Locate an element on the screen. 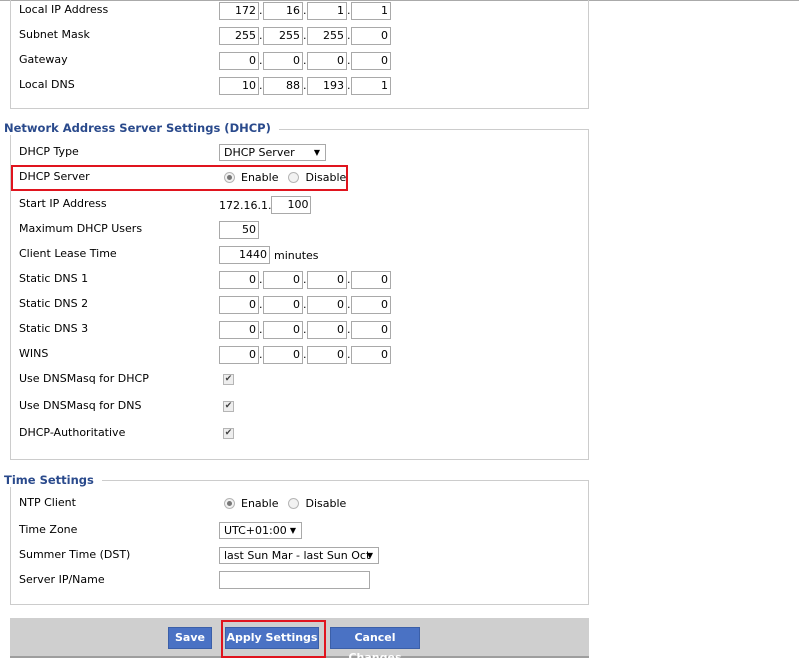  lease-time-label: Client Lease Time is located at coordinates (68, 253).